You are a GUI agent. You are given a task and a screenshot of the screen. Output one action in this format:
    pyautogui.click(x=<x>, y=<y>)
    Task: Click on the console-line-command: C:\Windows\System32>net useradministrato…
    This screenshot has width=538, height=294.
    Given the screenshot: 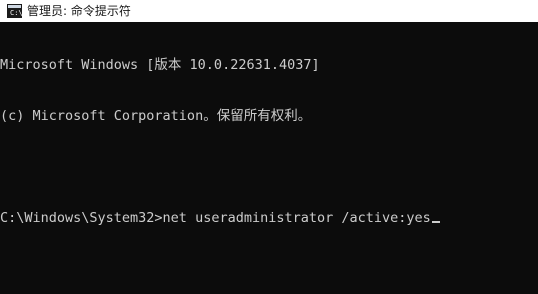 What is the action you would take?
    pyautogui.click(x=269, y=218)
    